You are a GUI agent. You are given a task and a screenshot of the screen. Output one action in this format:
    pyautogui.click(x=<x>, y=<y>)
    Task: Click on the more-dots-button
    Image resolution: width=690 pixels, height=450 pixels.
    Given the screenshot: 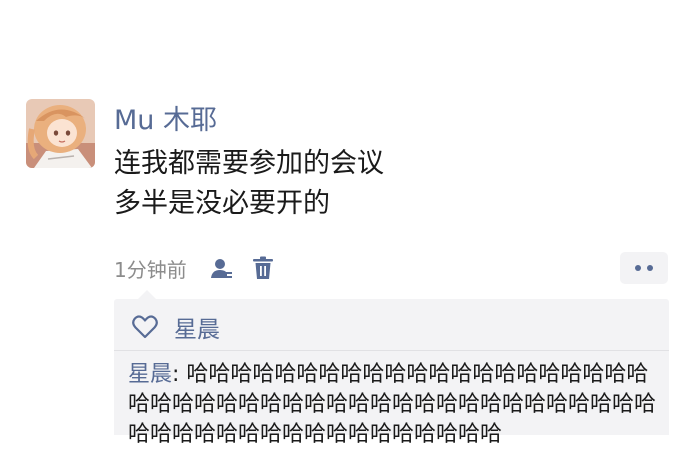 What is the action you would take?
    pyautogui.click(x=644, y=268)
    